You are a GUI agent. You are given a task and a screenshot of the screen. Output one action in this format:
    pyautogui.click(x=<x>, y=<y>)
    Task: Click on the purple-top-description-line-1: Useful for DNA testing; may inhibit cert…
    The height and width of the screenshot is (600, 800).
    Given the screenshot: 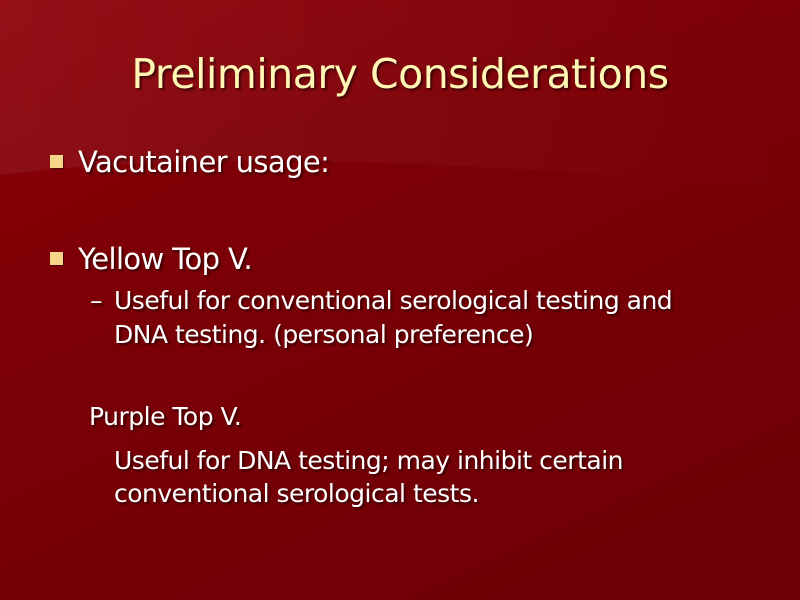 What is the action you would take?
    pyautogui.click(x=368, y=460)
    